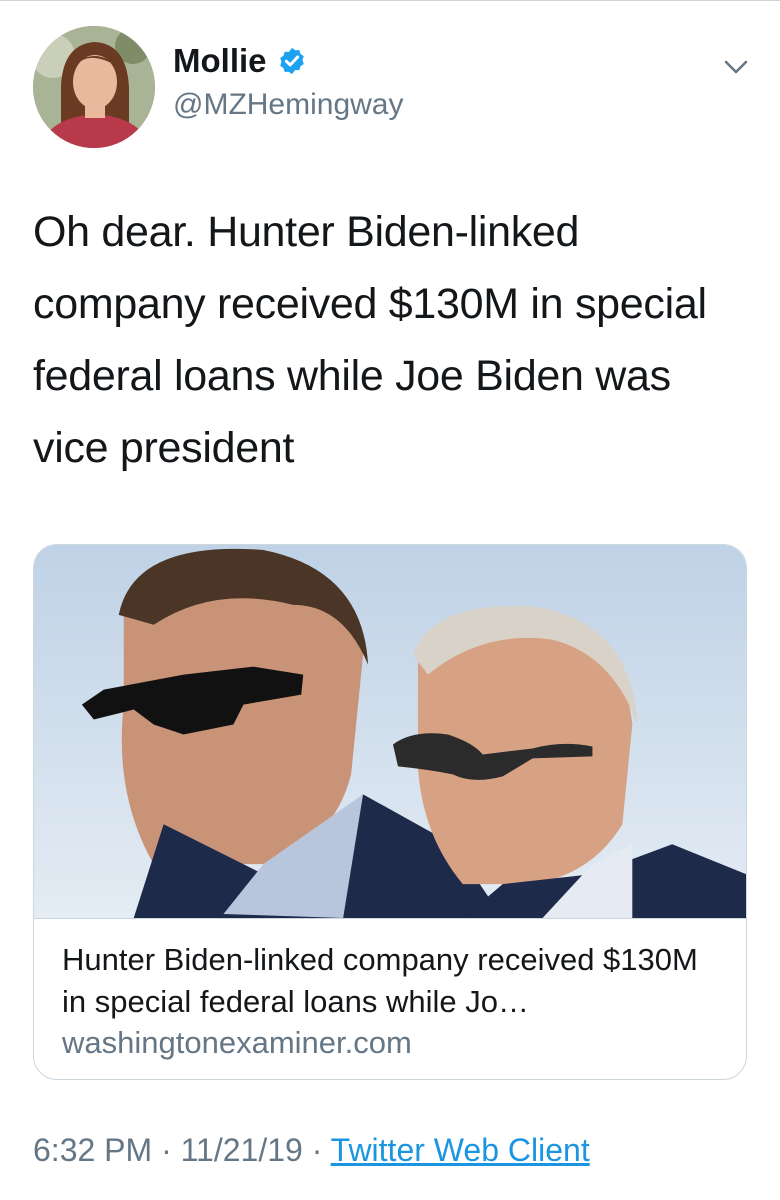  I want to click on verified-badge-icon, so click(291, 60).